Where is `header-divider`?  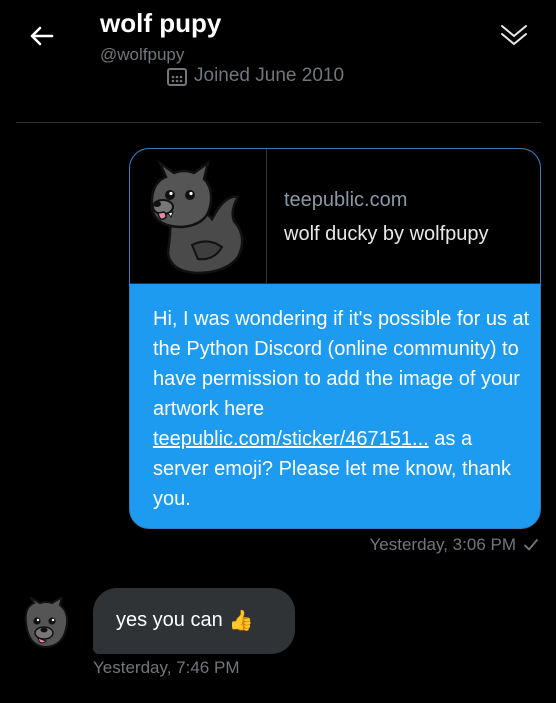
header-divider is located at coordinates (278, 122).